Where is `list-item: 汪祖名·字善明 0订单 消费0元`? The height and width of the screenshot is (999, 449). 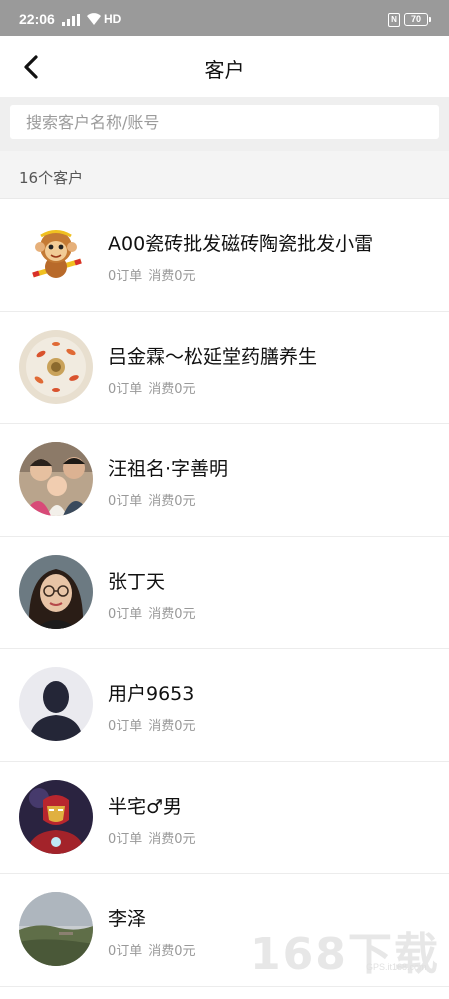
list-item: 汪祖名·字善明 0订单 消费0元 is located at coordinates (224, 480).